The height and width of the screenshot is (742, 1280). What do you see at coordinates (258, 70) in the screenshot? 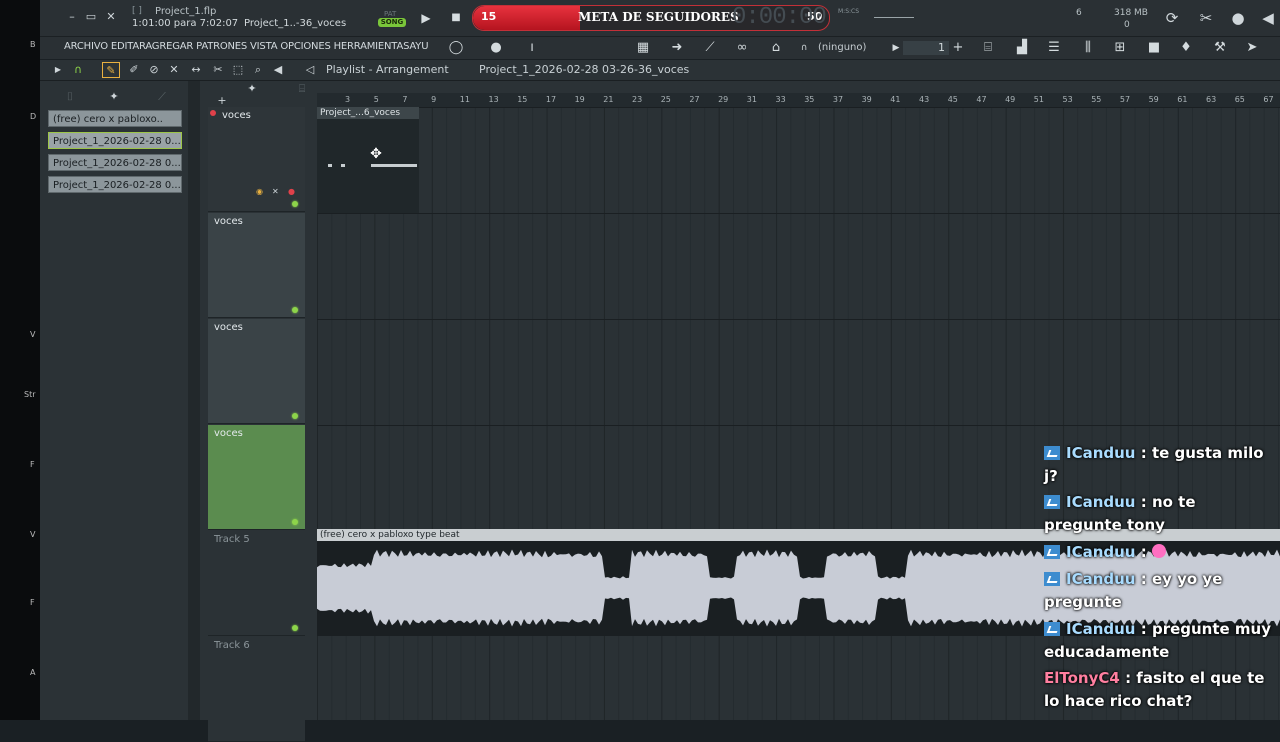
I see `zoom-tool-icon: ⌕` at bounding box center [258, 70].